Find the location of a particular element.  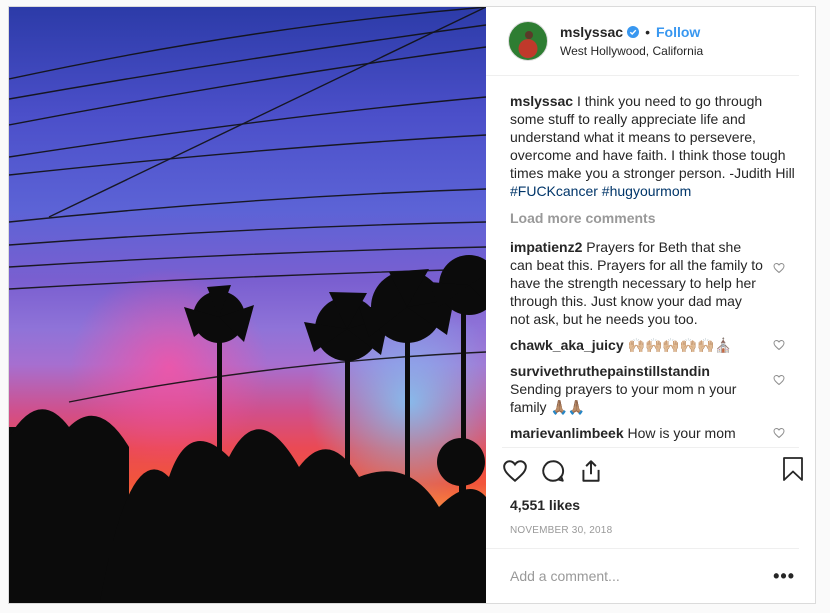

bookmark-icon is located at coordinates (793, 469).